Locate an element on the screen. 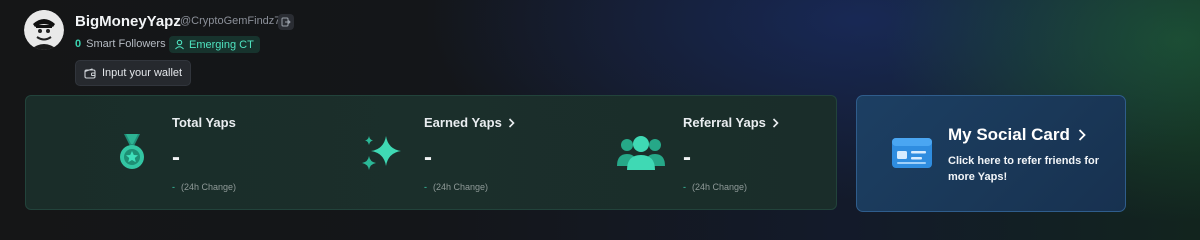  medal-icon is located at coordinates (132, 151).